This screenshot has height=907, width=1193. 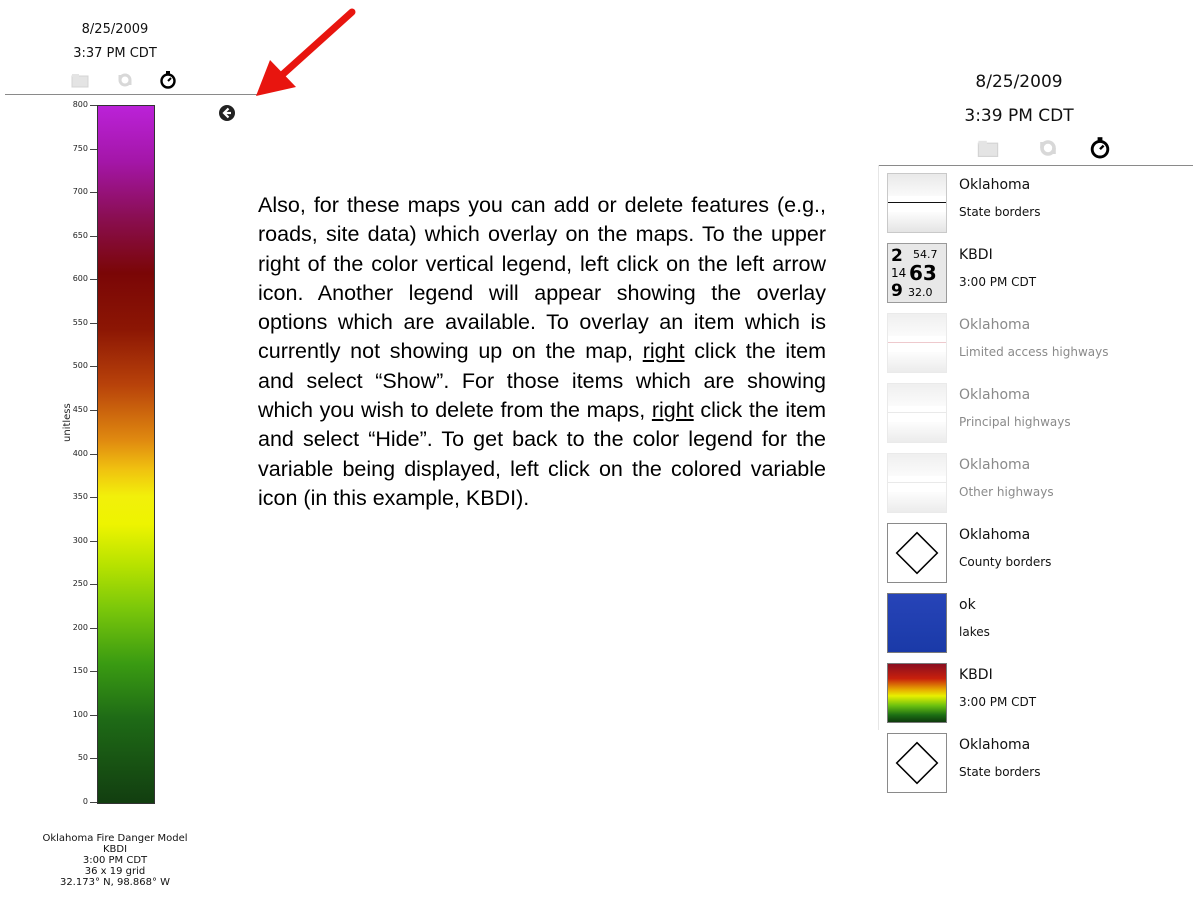 What do you see at coordinates (1034, 352) in the screenshot?
I see `overlay-item-subtitle: Limited access highways` at bounding box center [1034, 352].